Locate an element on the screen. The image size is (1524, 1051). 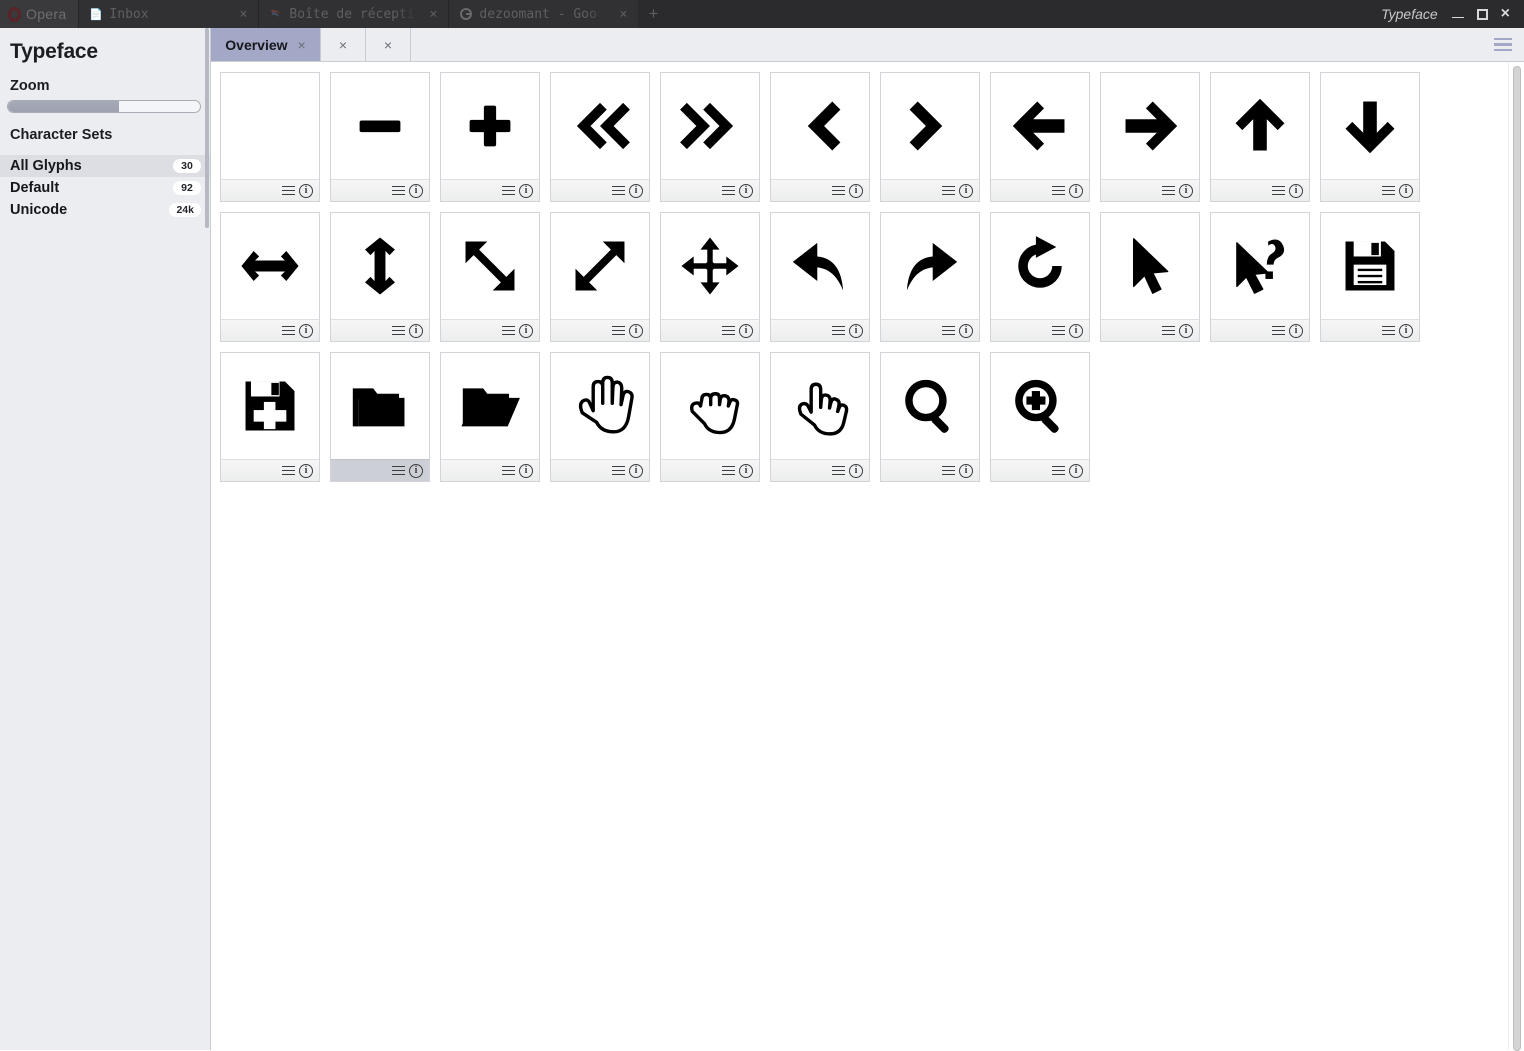
folder-closed-glyph: i is located at coordinates (380, 417).